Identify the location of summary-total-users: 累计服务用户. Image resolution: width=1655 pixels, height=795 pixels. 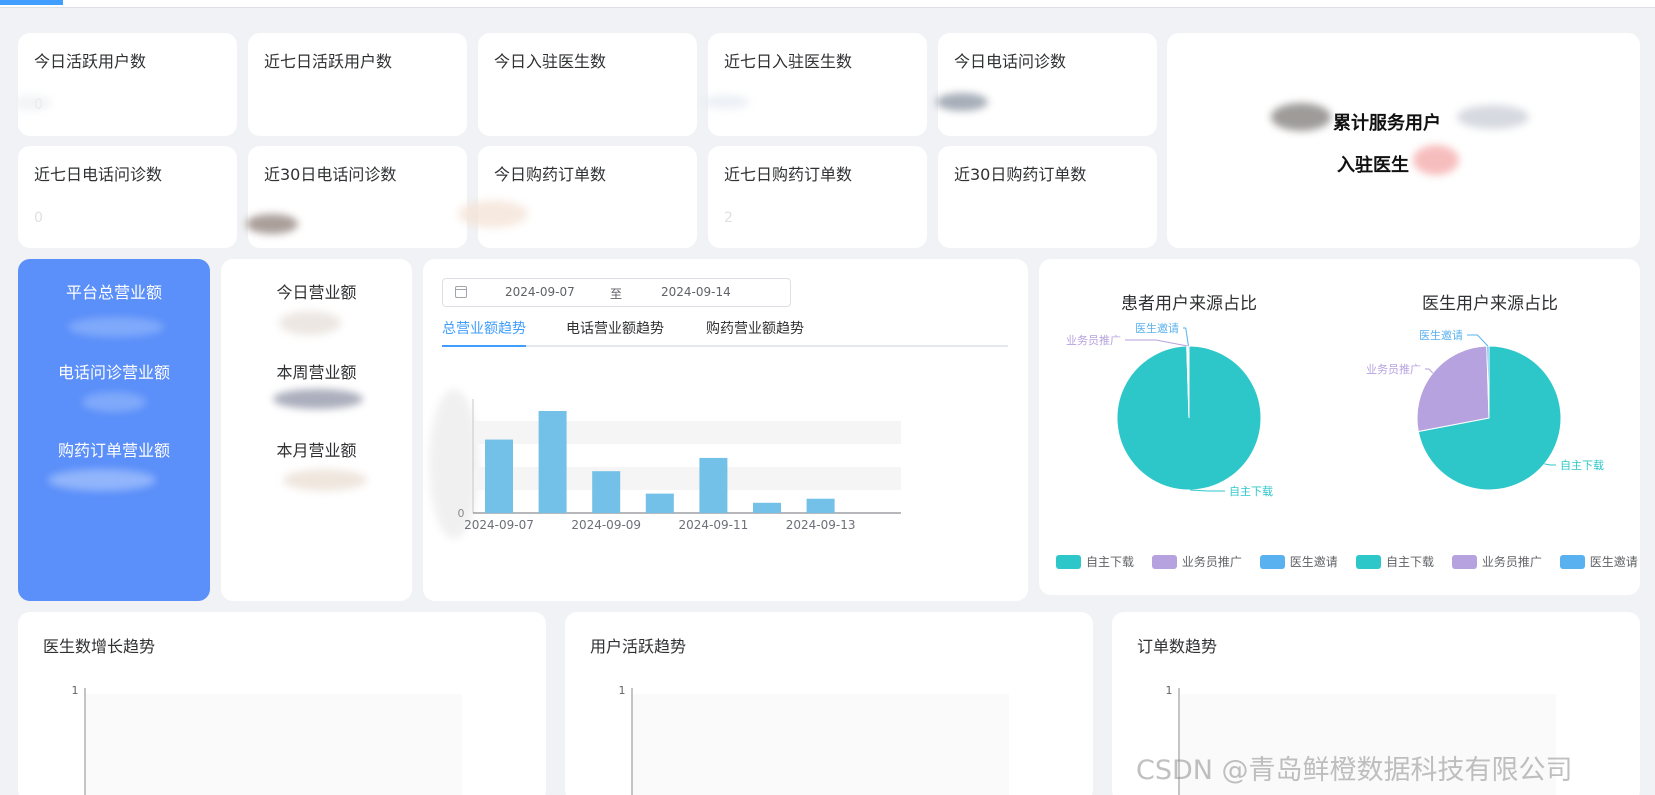
(1387, 123).